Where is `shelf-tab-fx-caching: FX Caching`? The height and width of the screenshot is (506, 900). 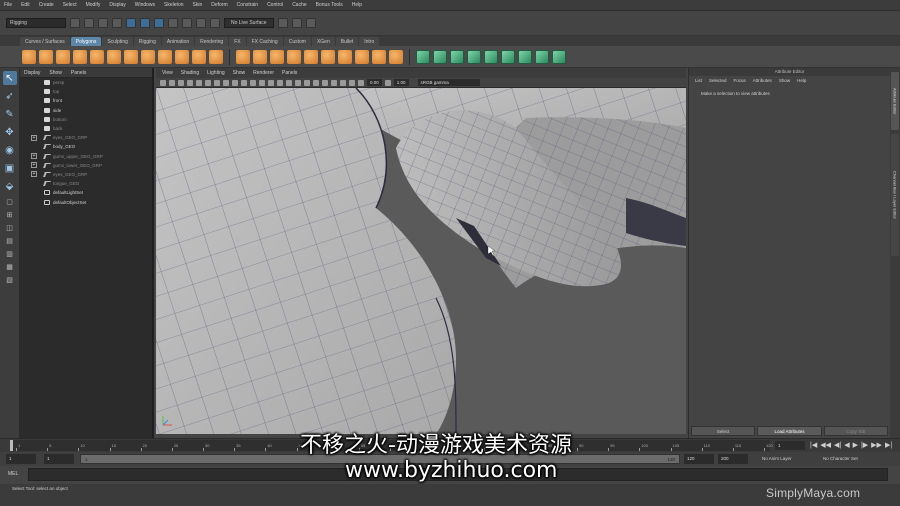
shelf-tab-fx-caching: FX Caching is located at coordinates (264, 41).